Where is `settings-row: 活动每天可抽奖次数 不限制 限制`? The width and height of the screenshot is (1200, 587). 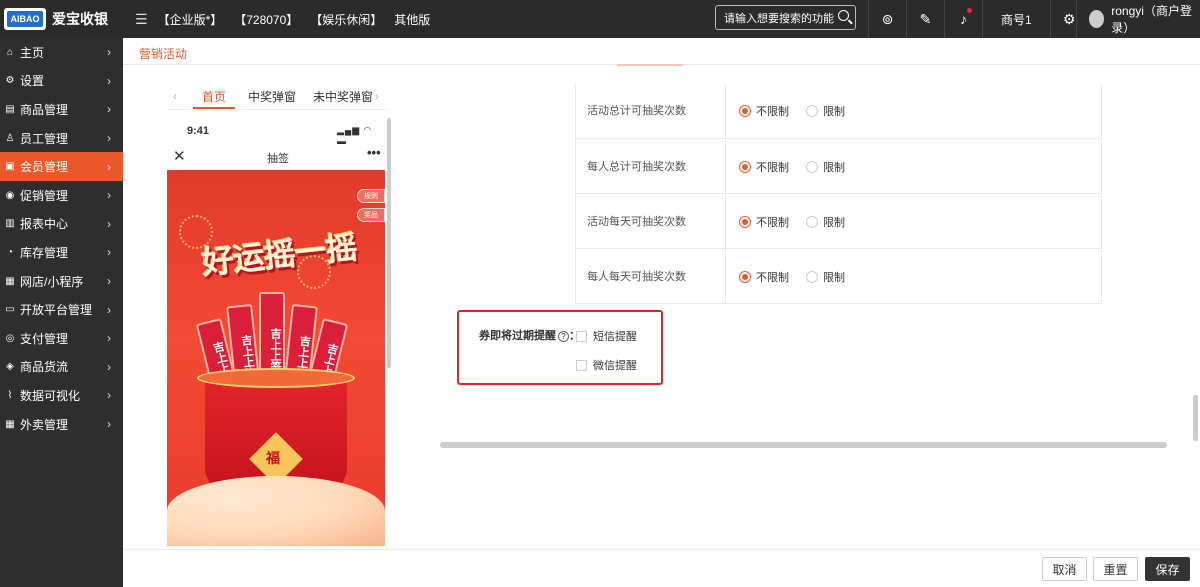 settings-row: 活动每天可抽奖次数 不限制 限制 is located at coordinates (838, 220).